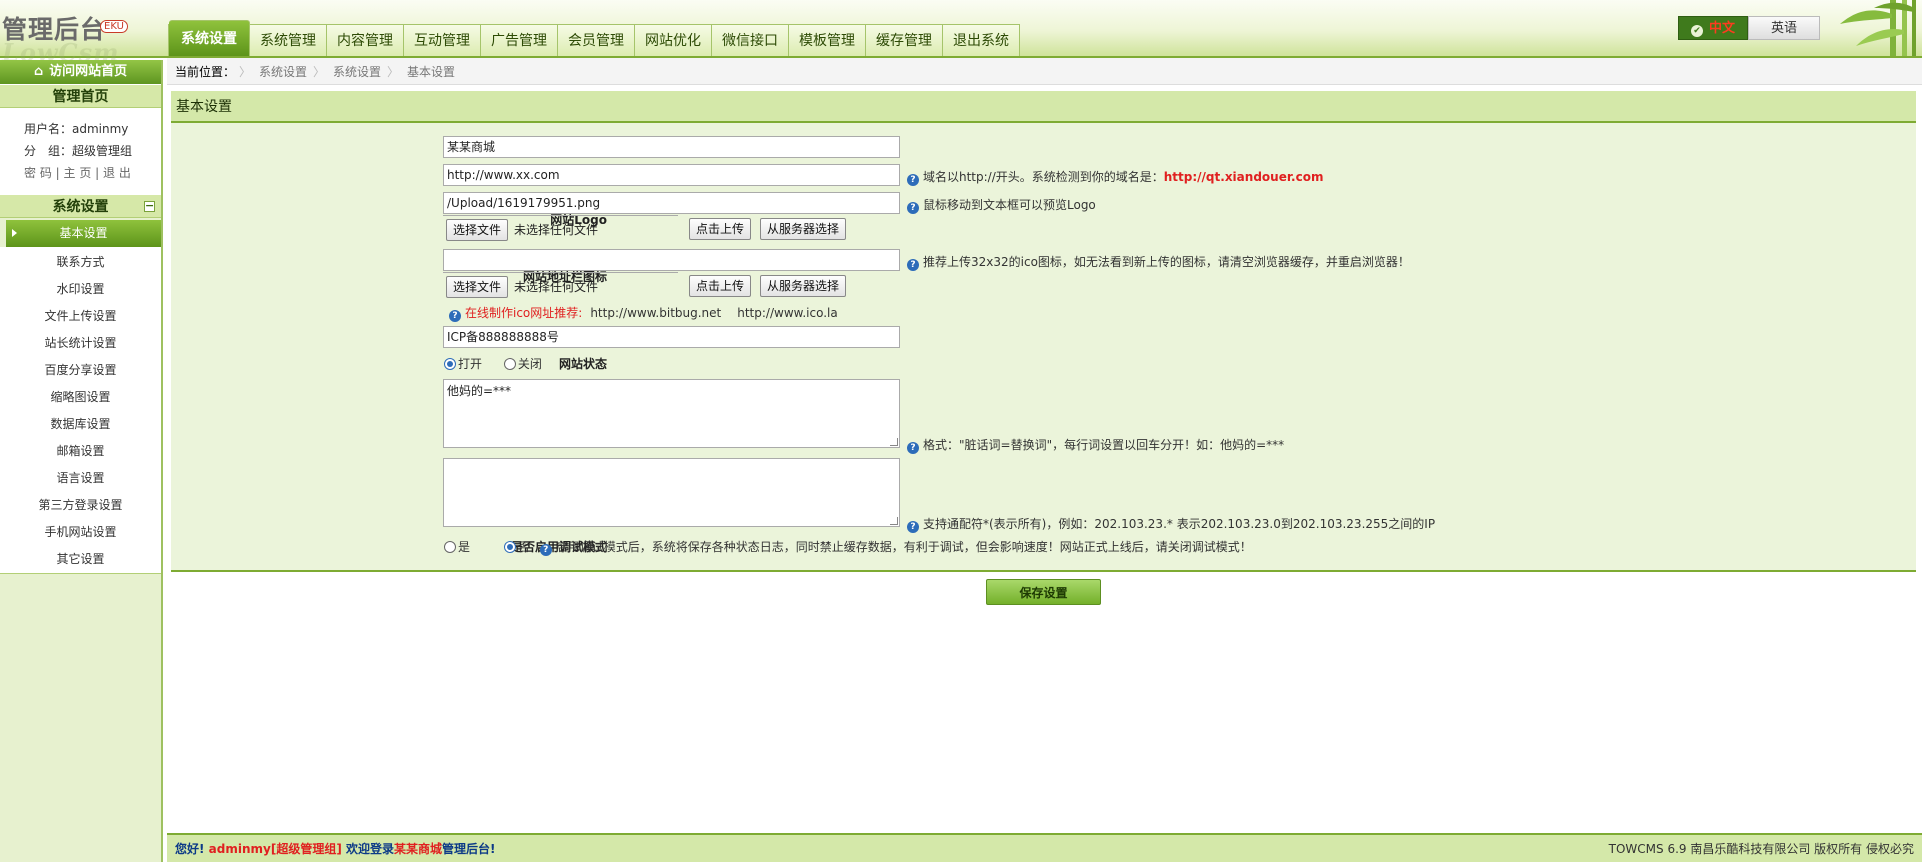 Image resolution: width=1922 pixels, height=862 pixels. I want to click on status-closed-radio, so click(509, 364).